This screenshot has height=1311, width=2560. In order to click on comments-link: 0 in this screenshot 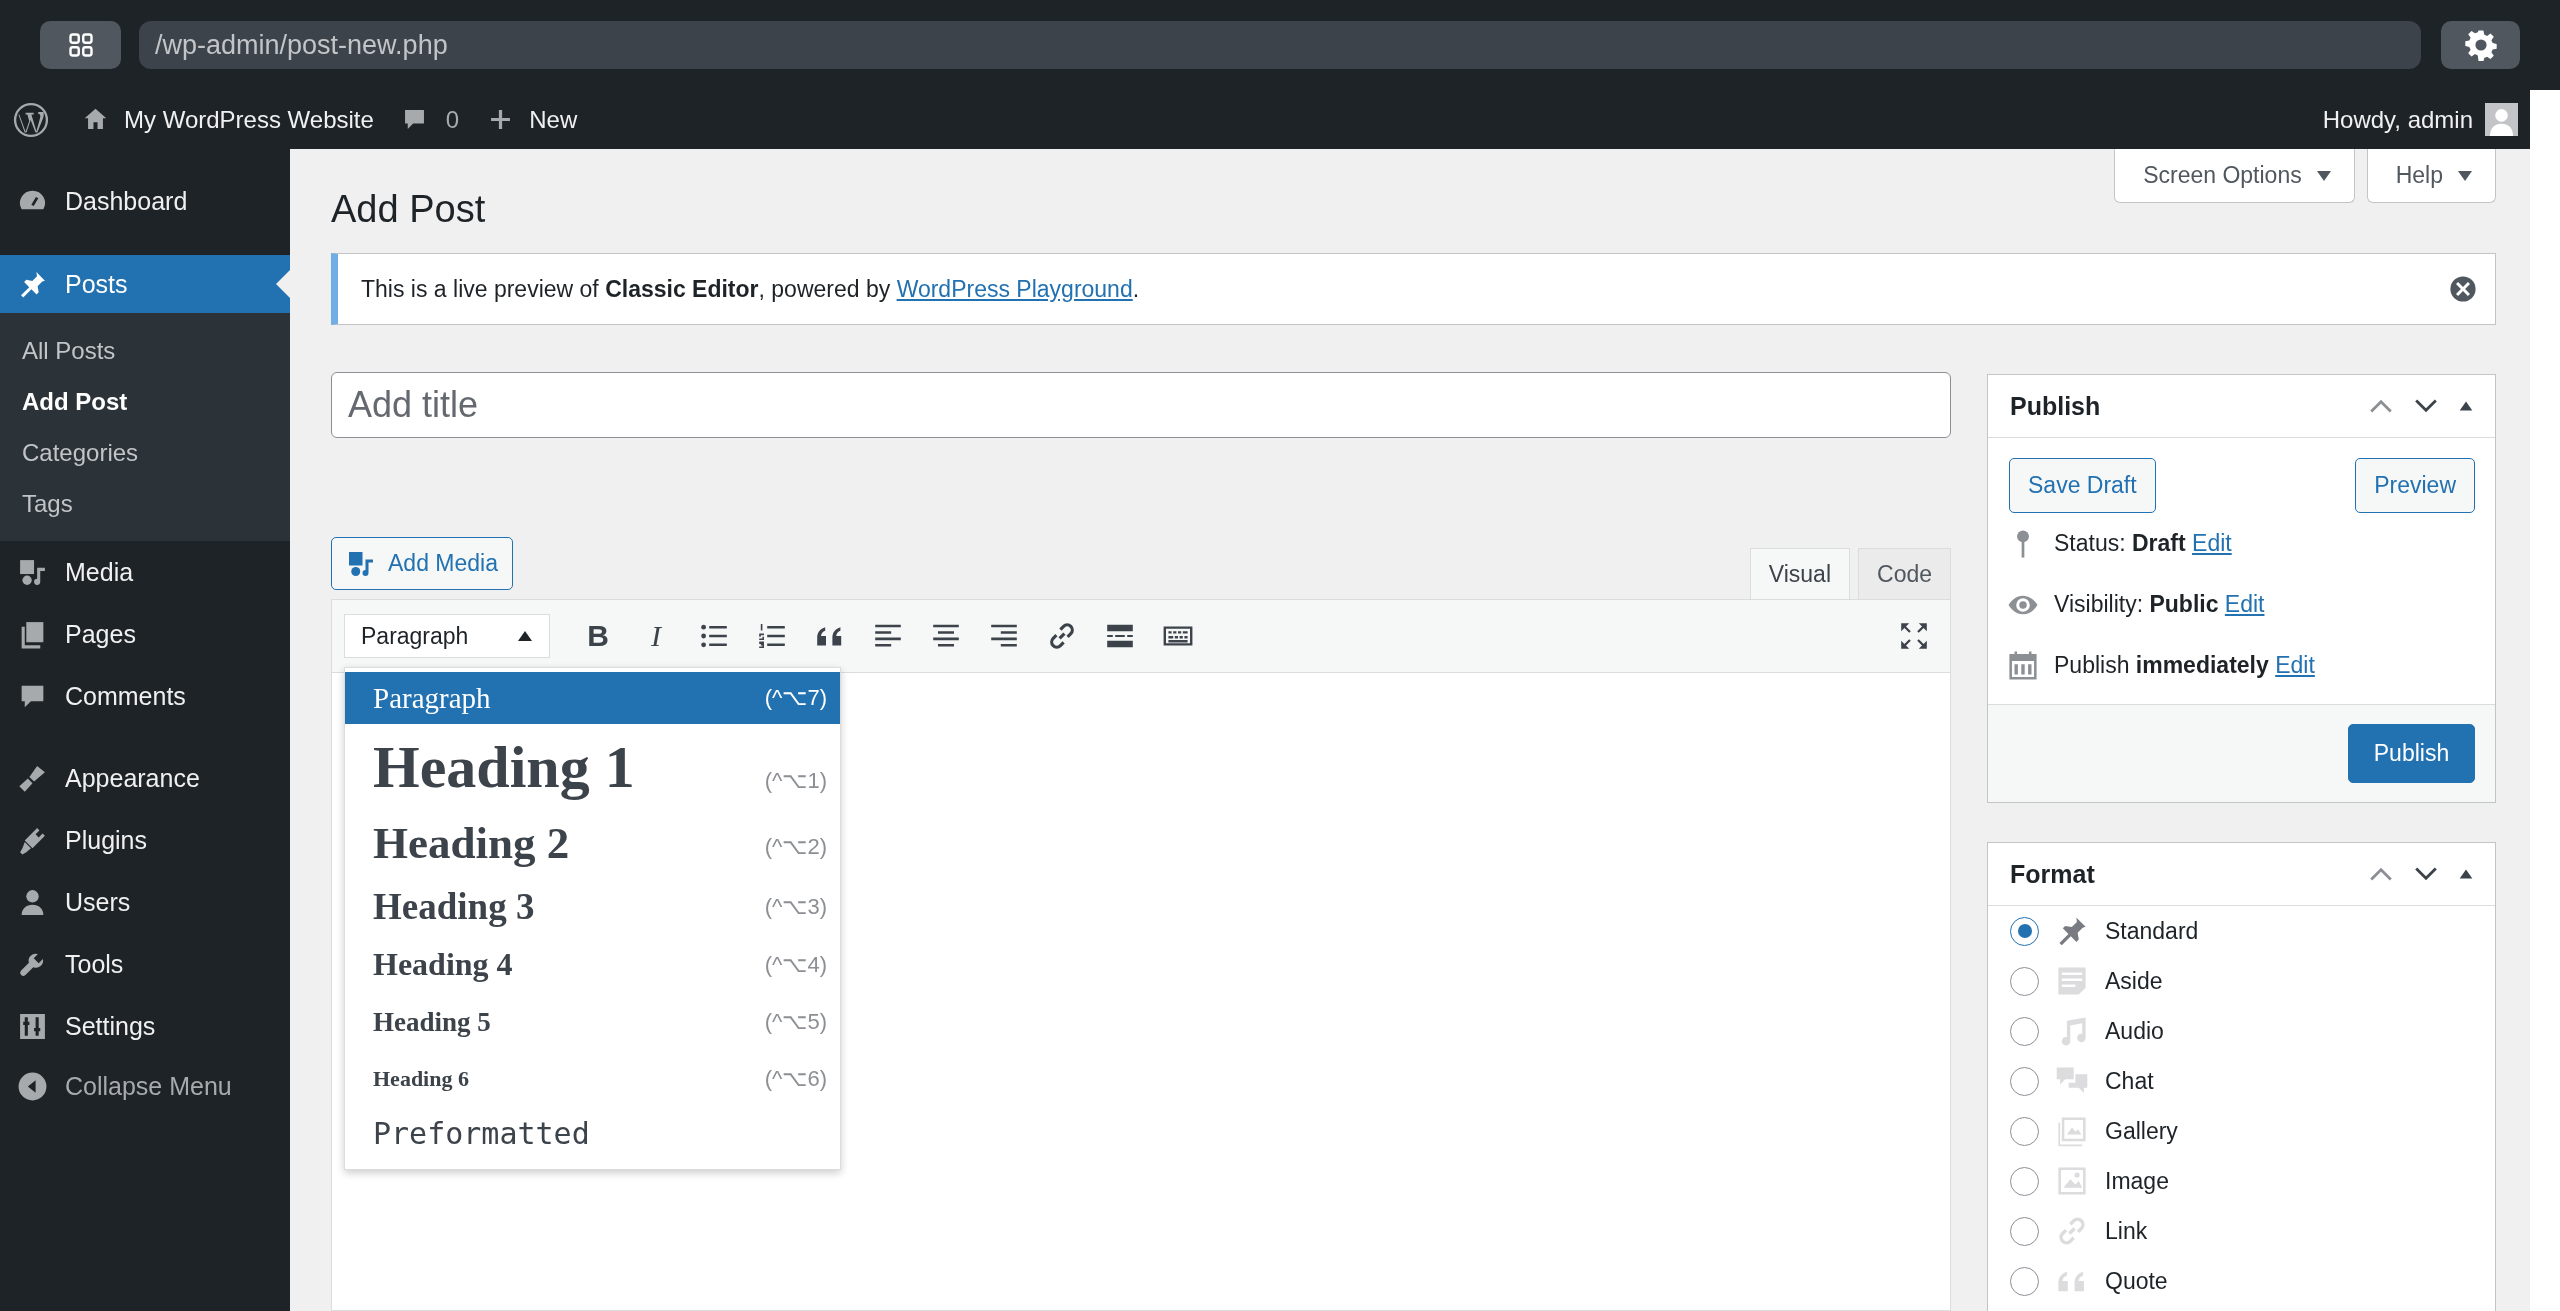, I will do `click(430, 119)`.